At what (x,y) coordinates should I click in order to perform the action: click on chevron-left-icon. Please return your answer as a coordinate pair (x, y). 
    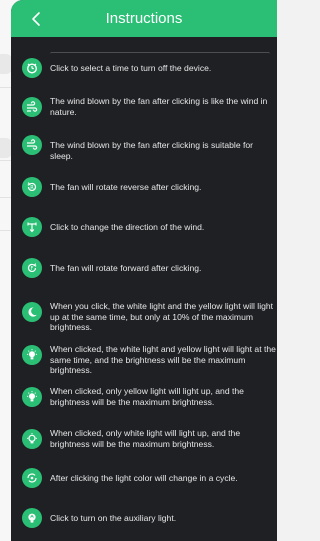
    Looking at the image, I should click on (36, 19).